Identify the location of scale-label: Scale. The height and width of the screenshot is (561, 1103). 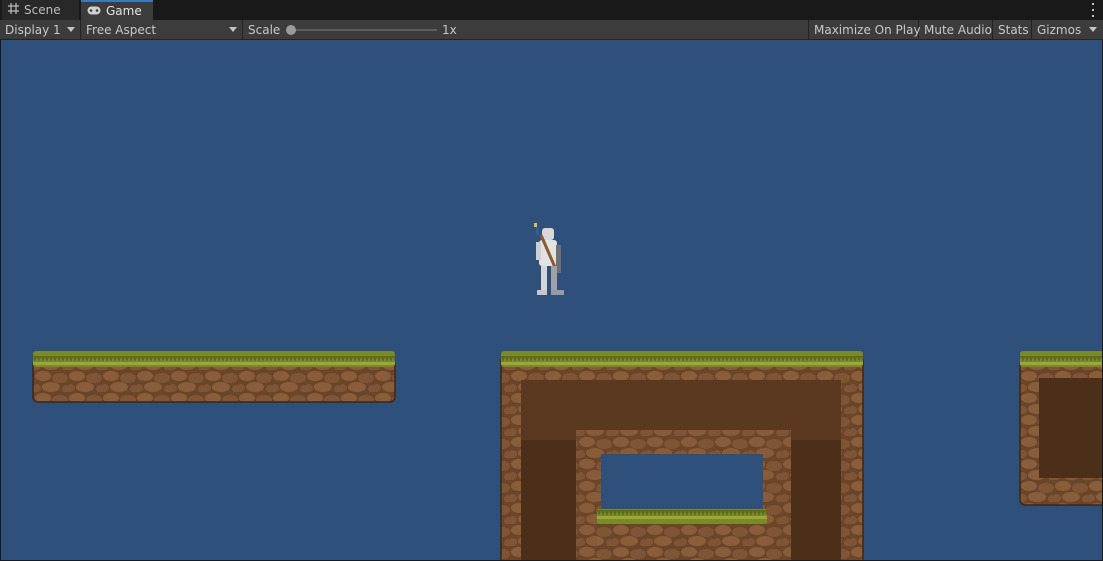
(264, 29).